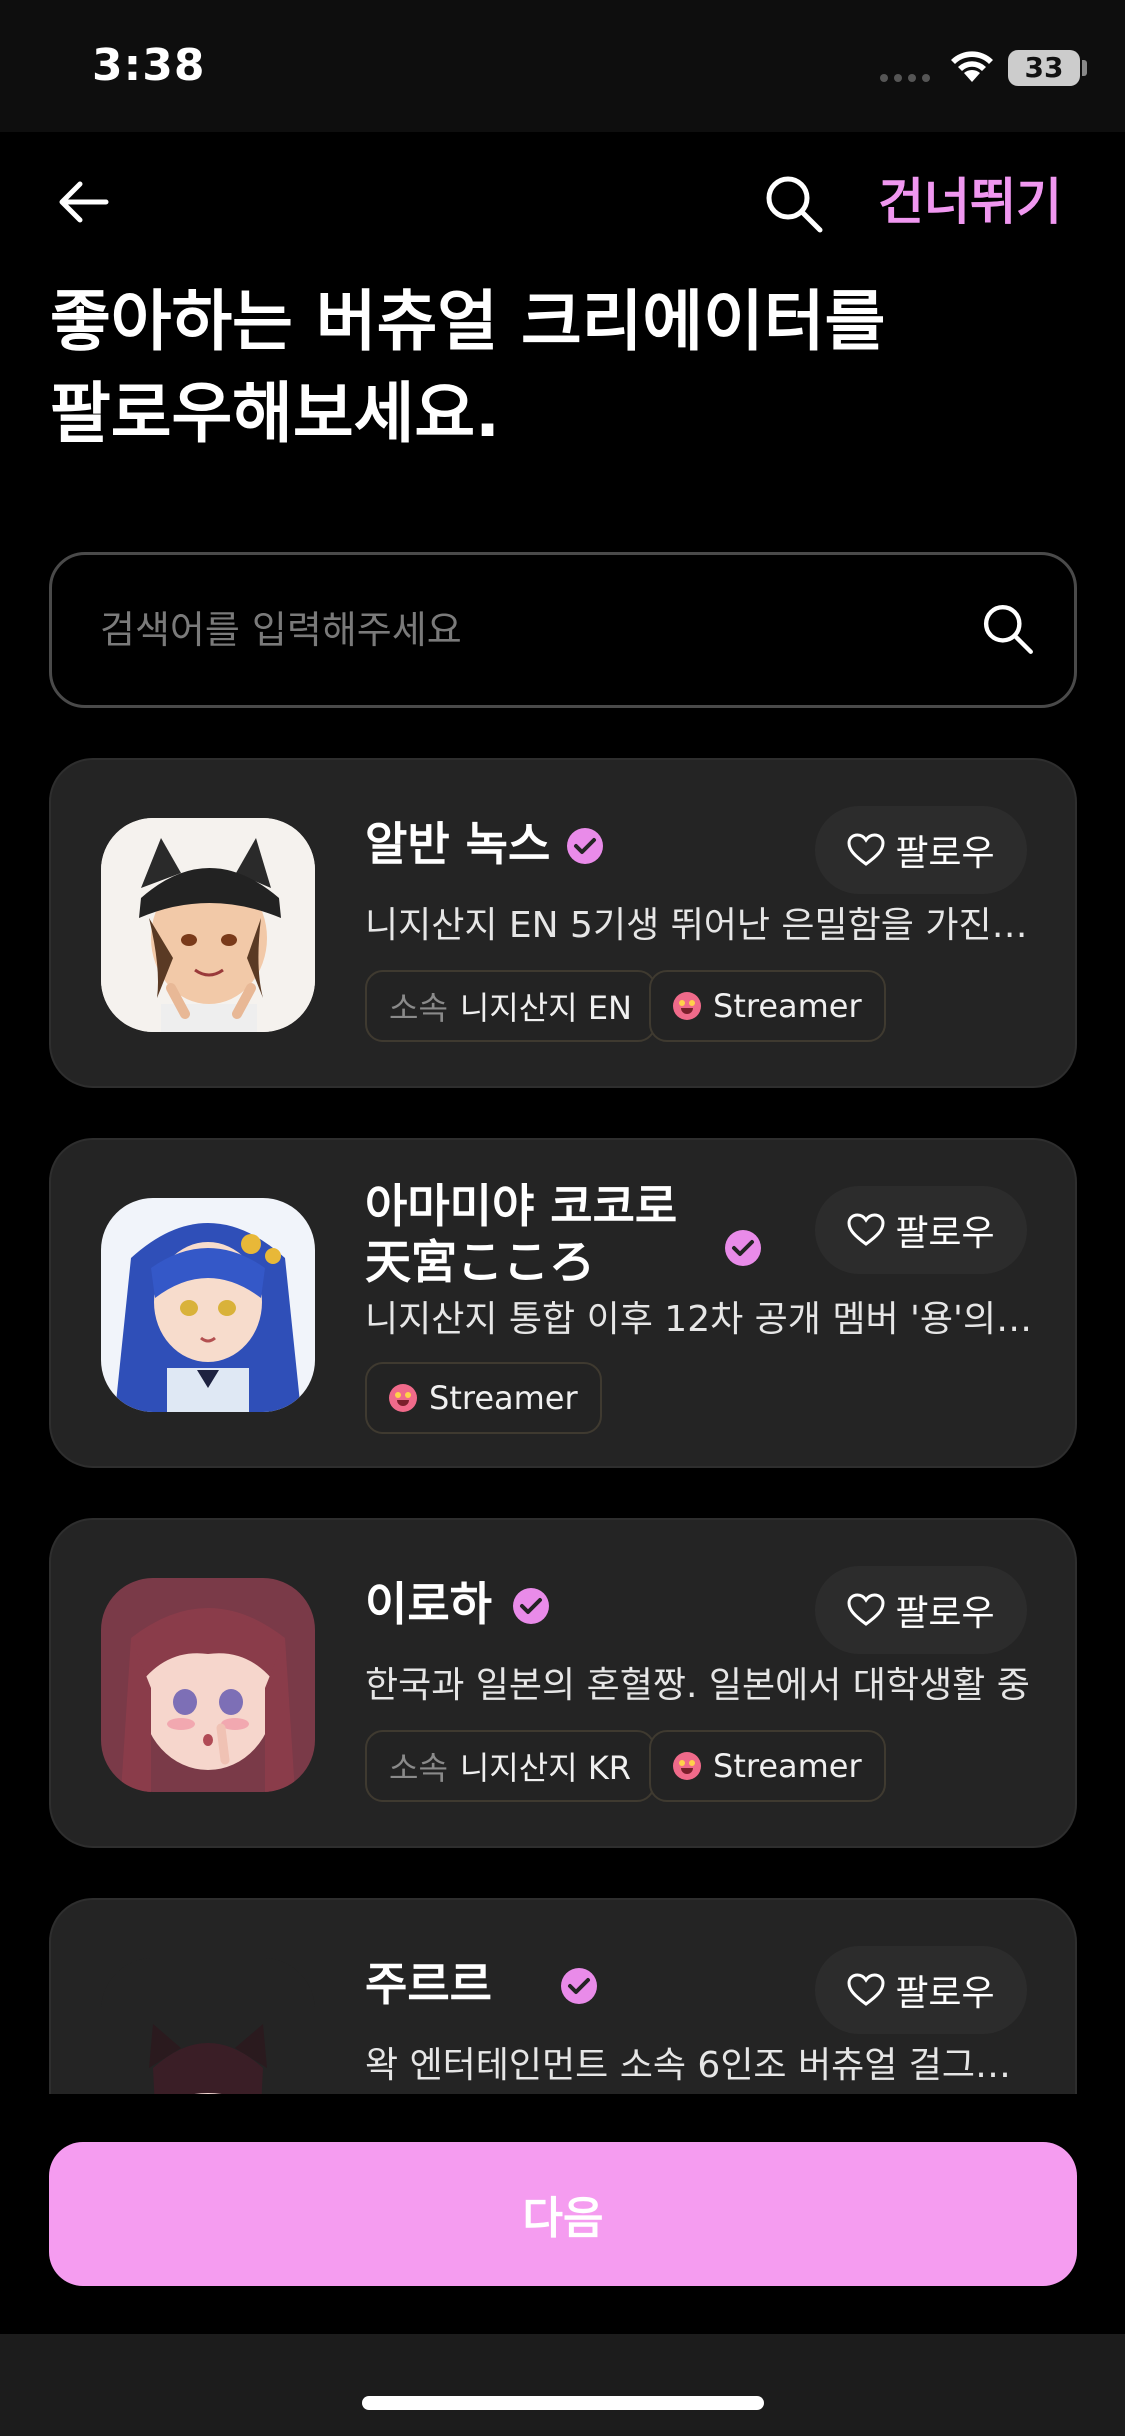 This screenshot has height=2436, width=1125. I want to click on home-indicator, so click(563, 2403).